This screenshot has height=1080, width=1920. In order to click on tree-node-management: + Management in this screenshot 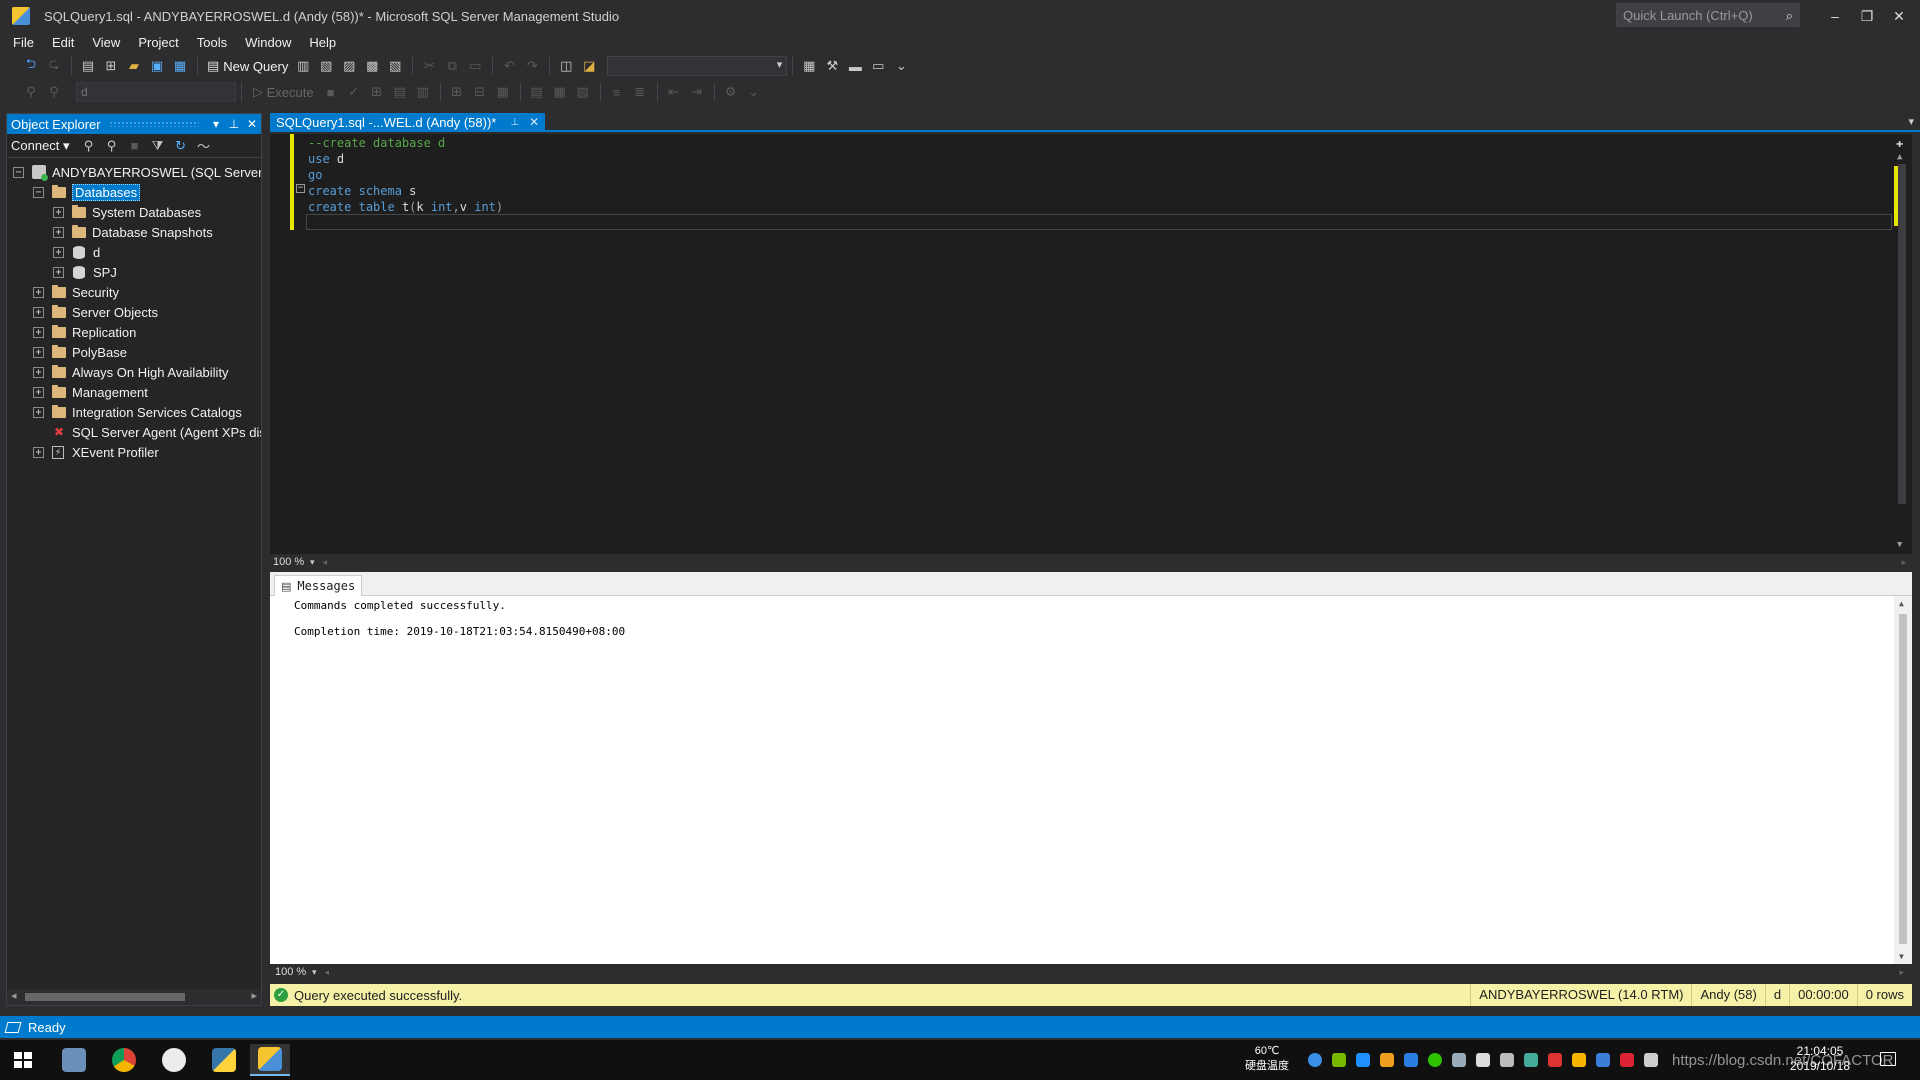, I will do `click(90, 392)`.